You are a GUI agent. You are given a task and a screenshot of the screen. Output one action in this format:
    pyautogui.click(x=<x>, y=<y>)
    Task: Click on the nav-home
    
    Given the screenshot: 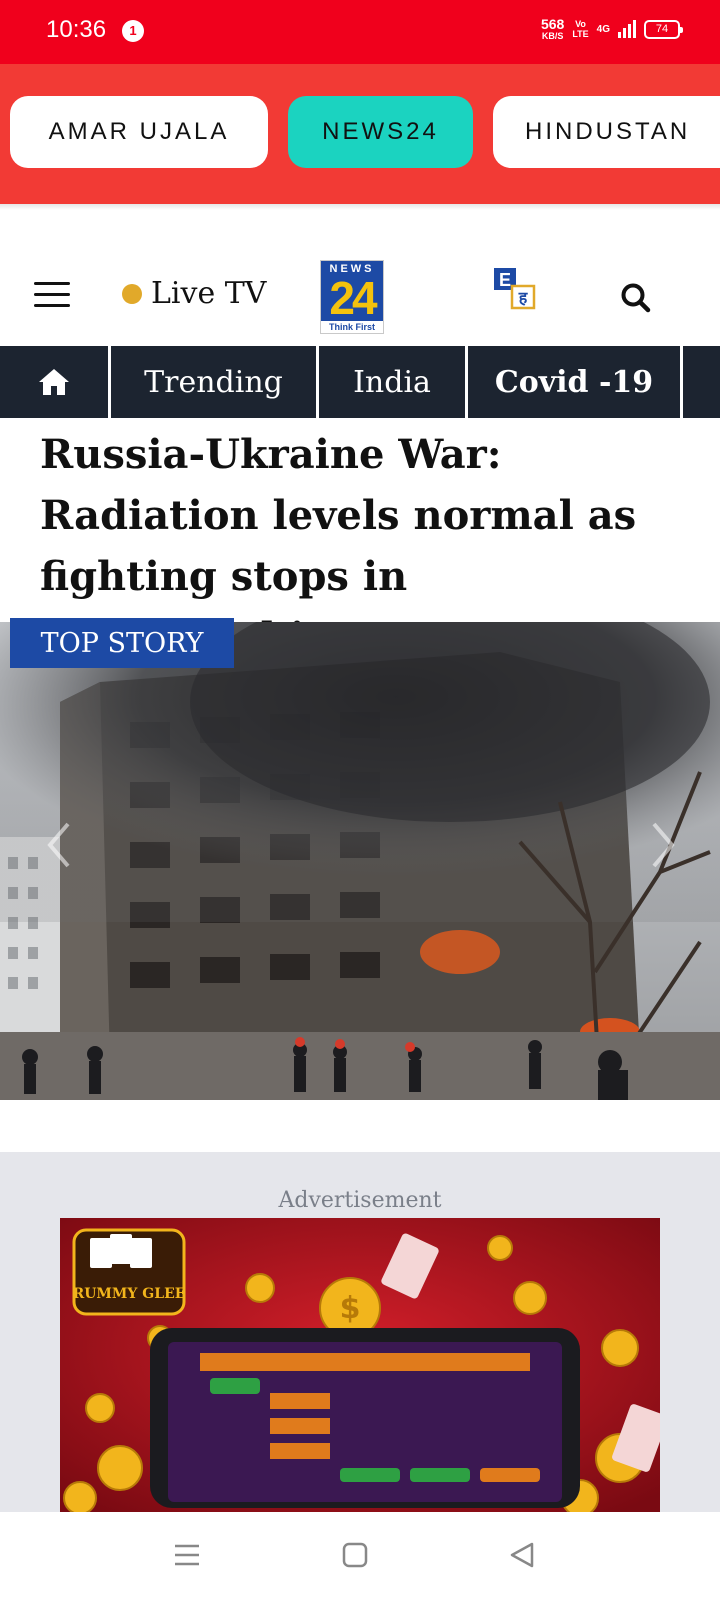 What is the action you would take?
    pyautogui.click(x=55, y=382)
    